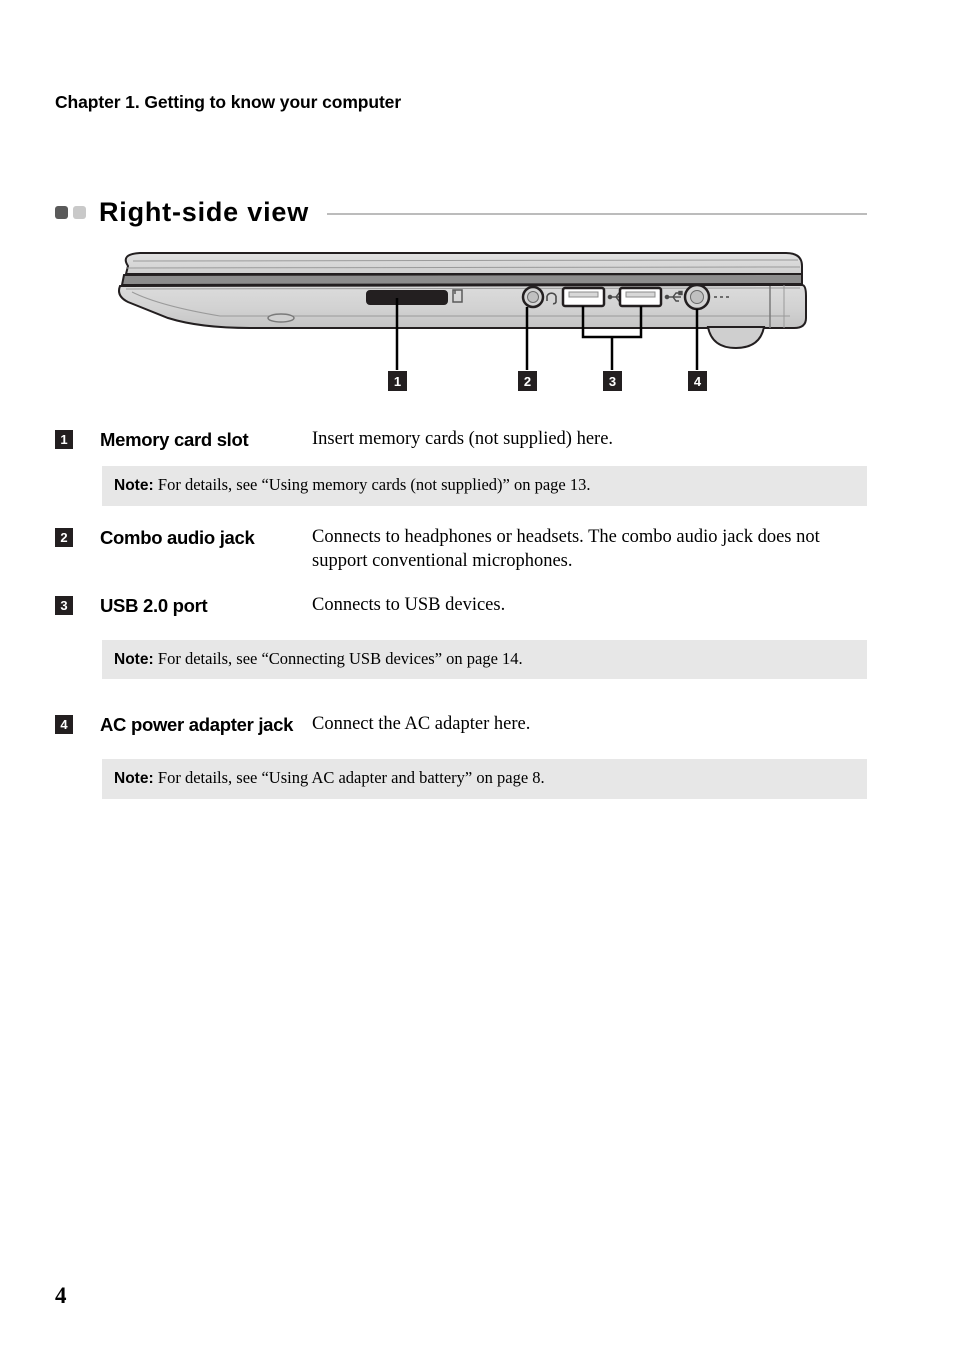 The width and height of the screenshot is (954, 1352). What do you see at coordinates (64, 605) in the screenshot?
I see `row-badge: 3` at bounding box center [64, 605].